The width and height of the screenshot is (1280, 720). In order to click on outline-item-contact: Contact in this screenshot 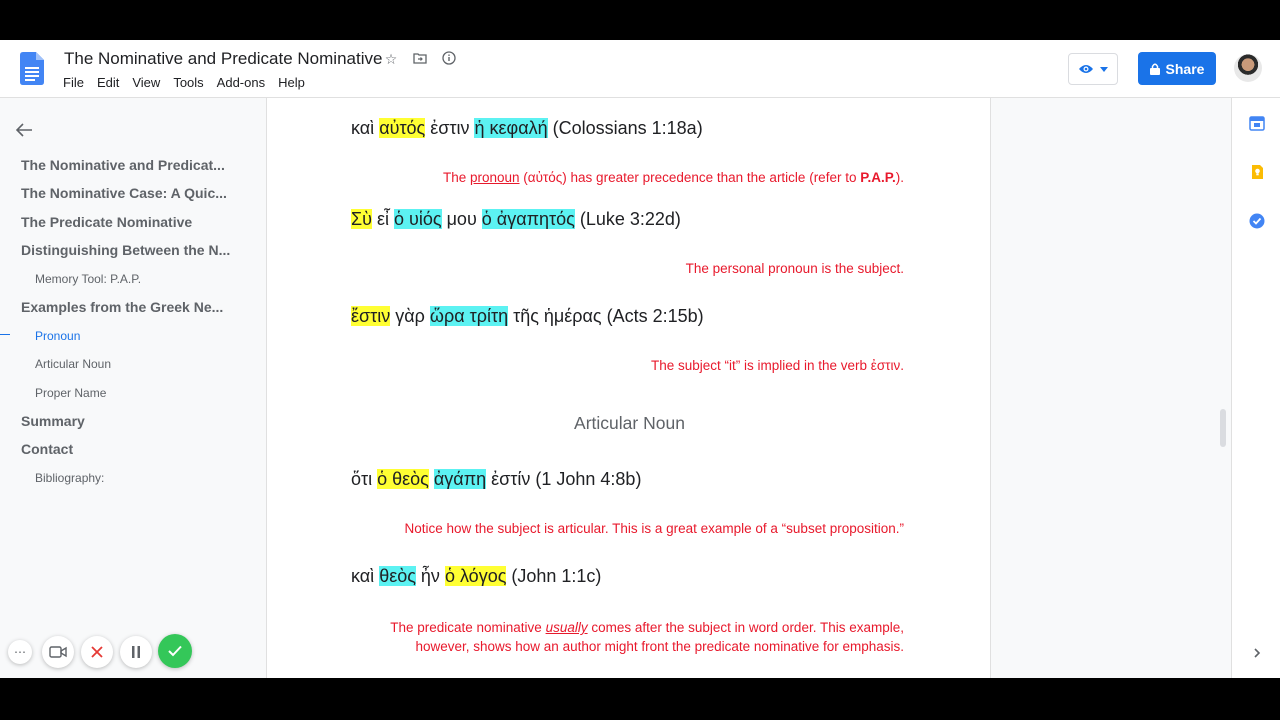, I will do `click(47, 449)`.